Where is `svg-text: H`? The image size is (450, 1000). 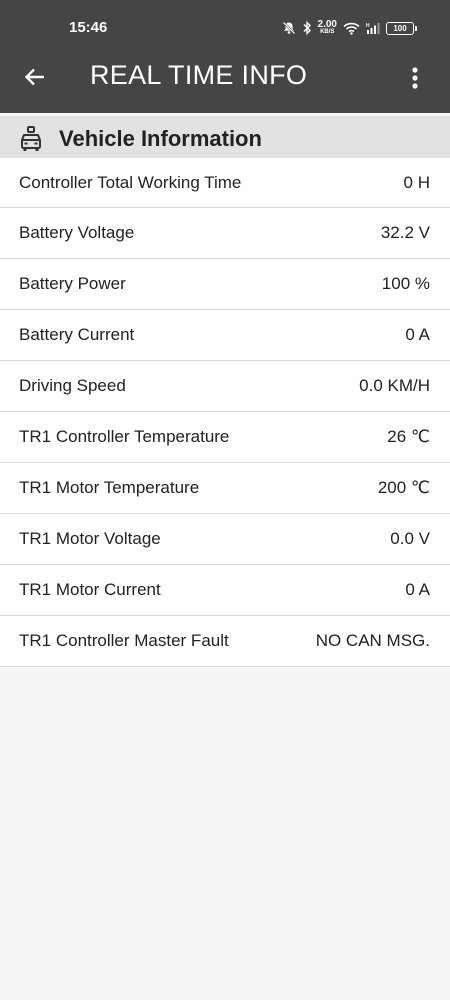
svg-text: H is located at coordinates (368, 26).